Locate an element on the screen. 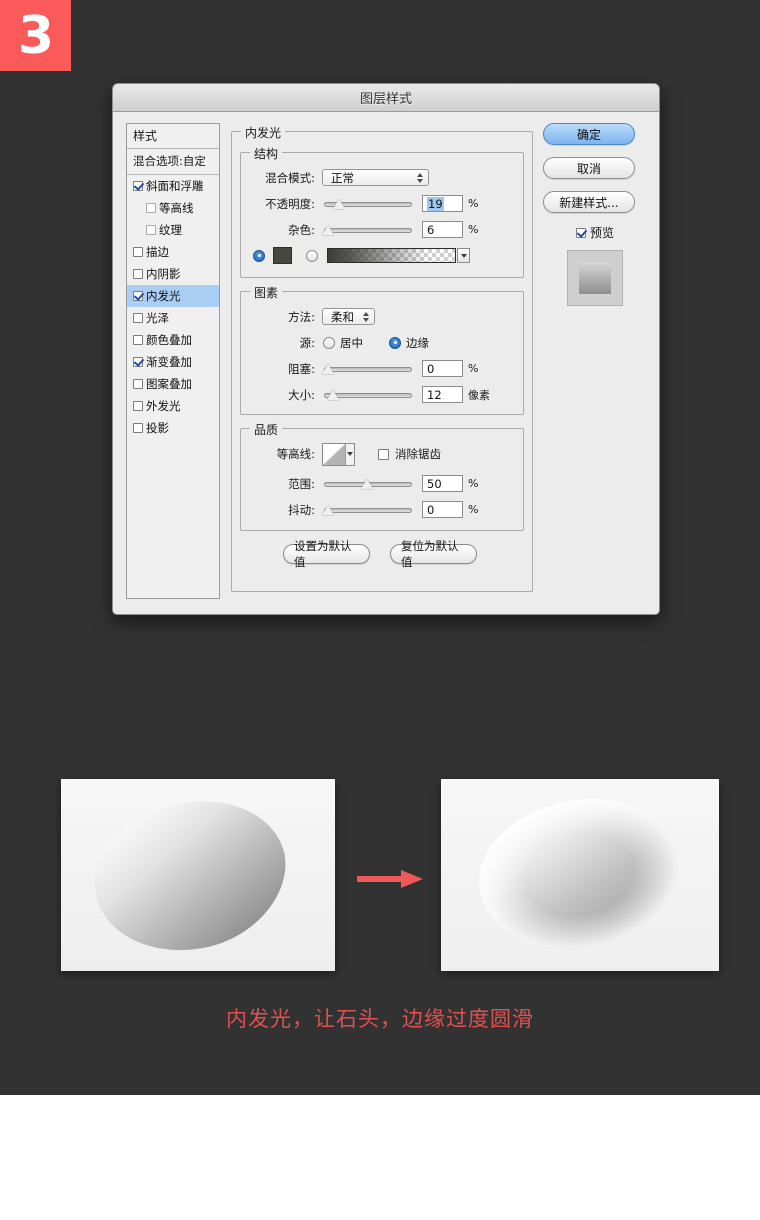 This screenshot has height=1220, width=760. noise-label: 杂色: is located at coordinates (301, 229).